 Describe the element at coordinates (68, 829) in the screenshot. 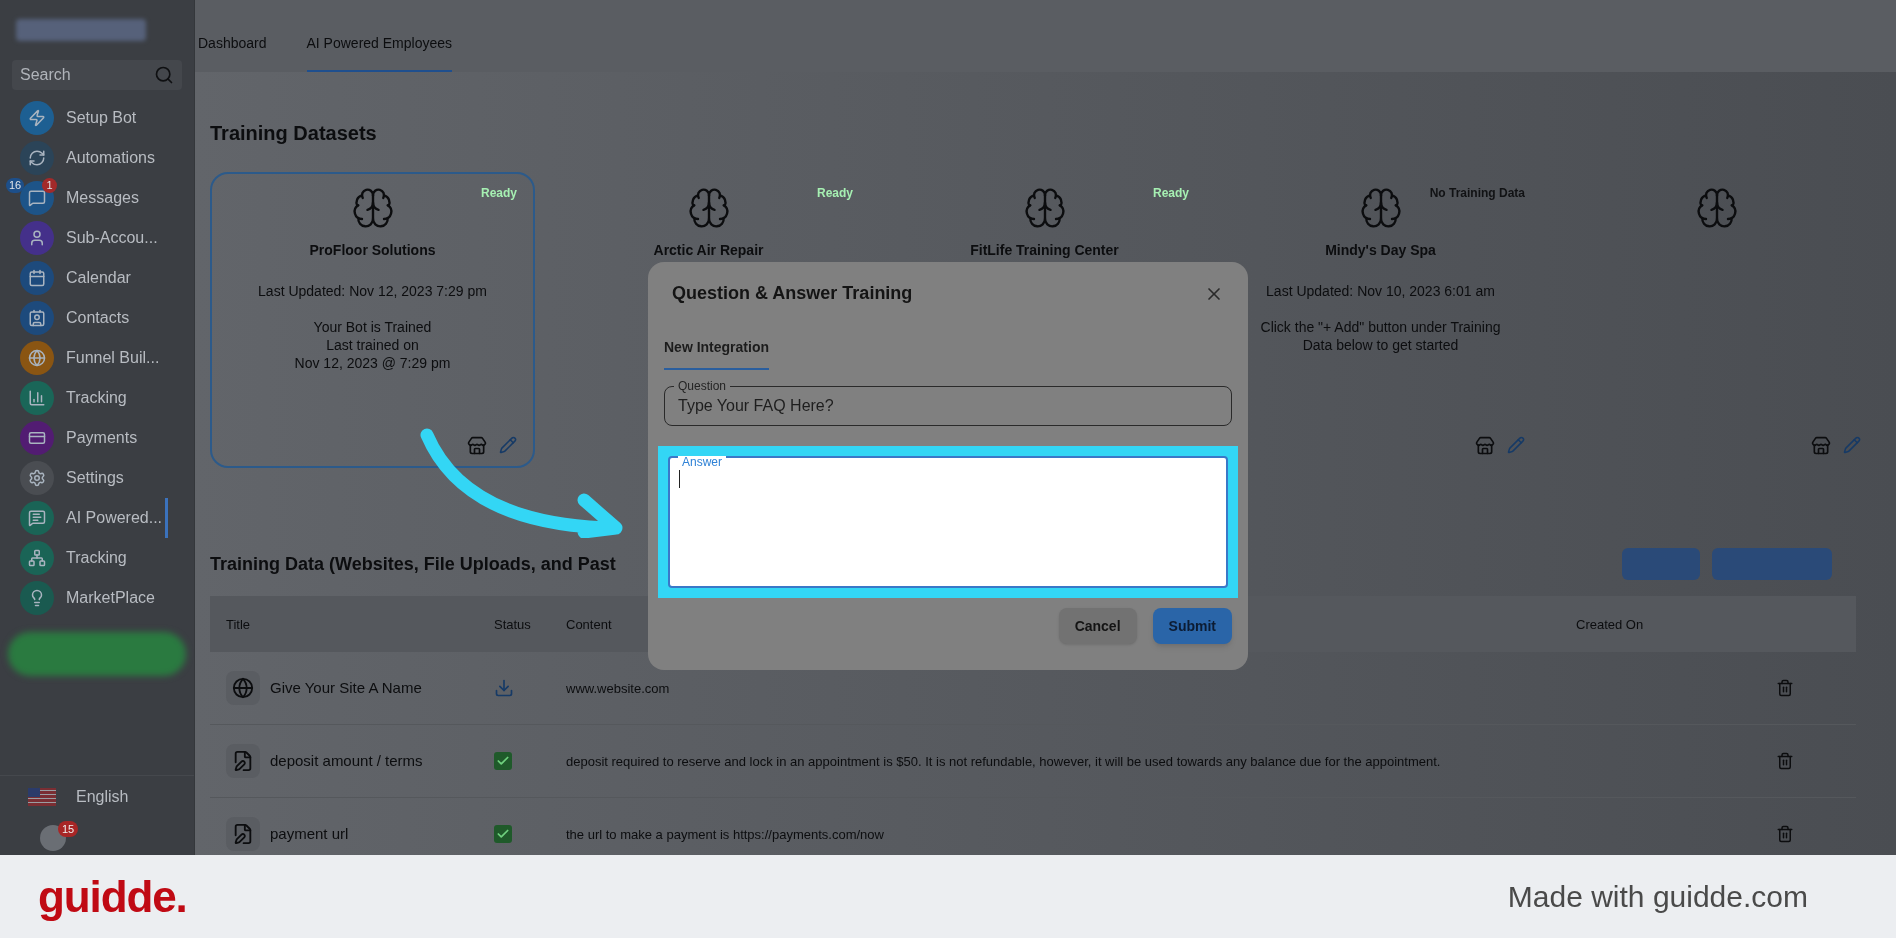

I see `notification-badge: 15` at that location.